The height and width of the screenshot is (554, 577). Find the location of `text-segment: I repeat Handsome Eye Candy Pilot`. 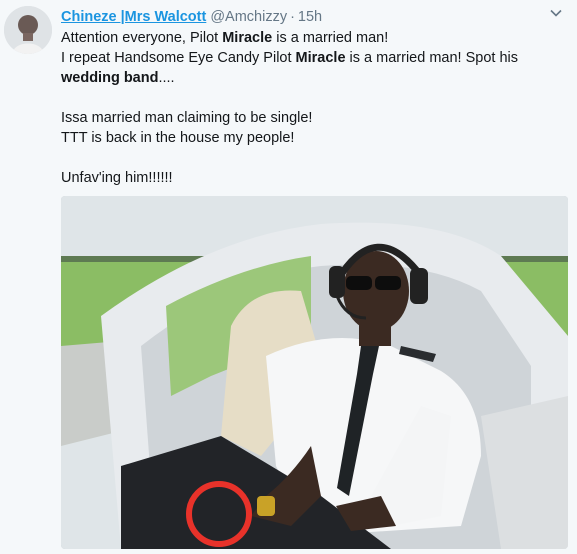

text-segment: I repeat Handsome Eye Candy Pilot is located at coordinates (178, 58).